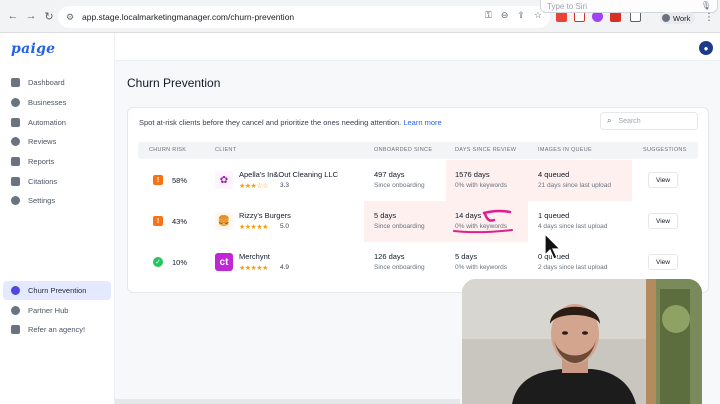 Image resolution: width=720 pixels, height=404 pixels. What do you see at coordinates (224, 221) in the screenshot?
I see `client-logo: 🍔` at bounding box center [224, 221].